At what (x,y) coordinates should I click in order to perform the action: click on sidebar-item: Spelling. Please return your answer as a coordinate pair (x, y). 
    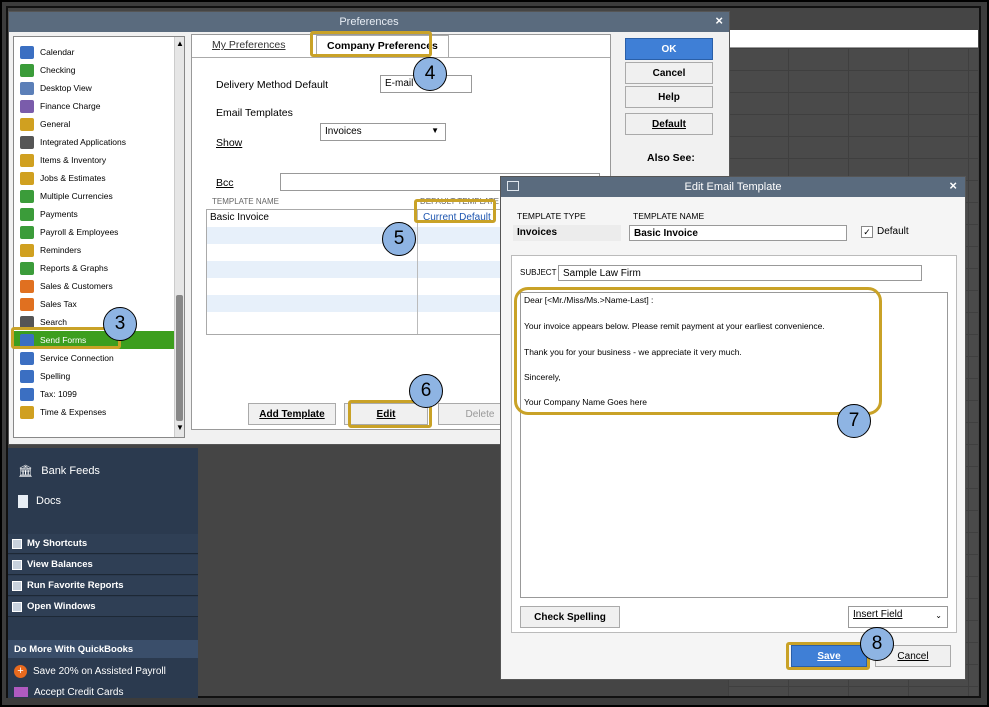
    Looking at the image, I should click on (94, 376).